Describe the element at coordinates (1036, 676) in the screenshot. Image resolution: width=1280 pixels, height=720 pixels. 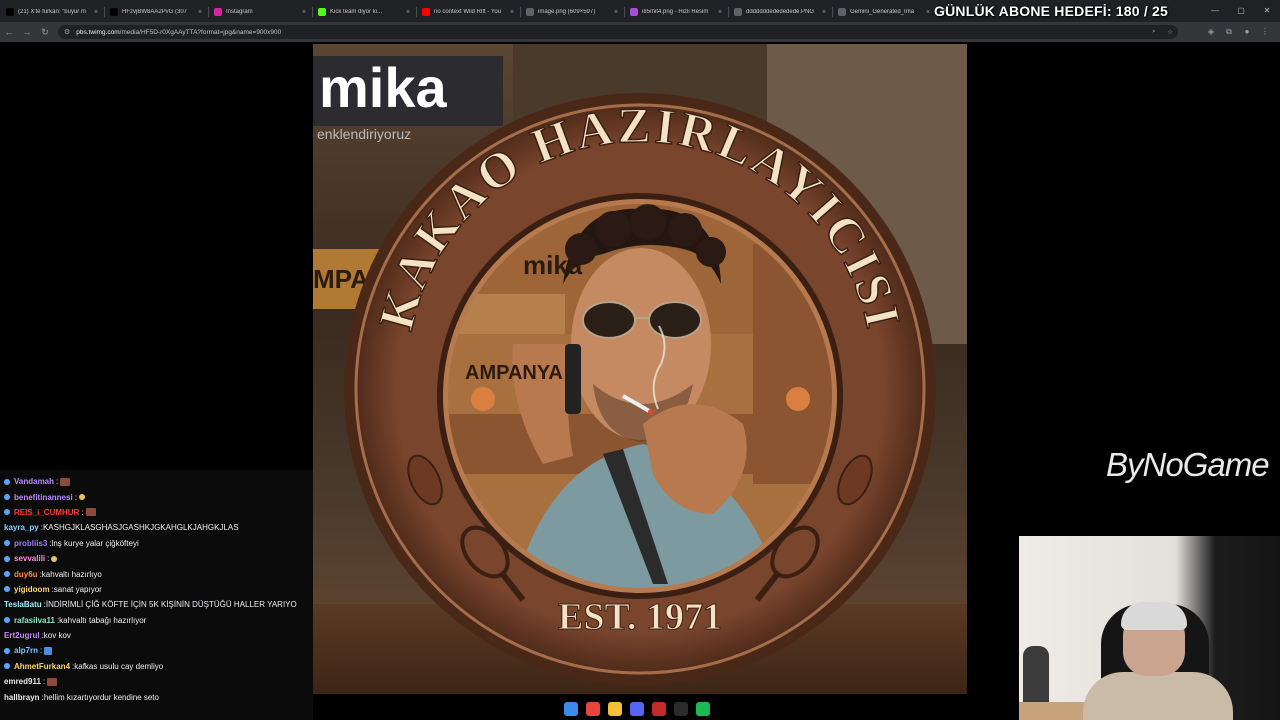
I see `eagle-statue` at that location.